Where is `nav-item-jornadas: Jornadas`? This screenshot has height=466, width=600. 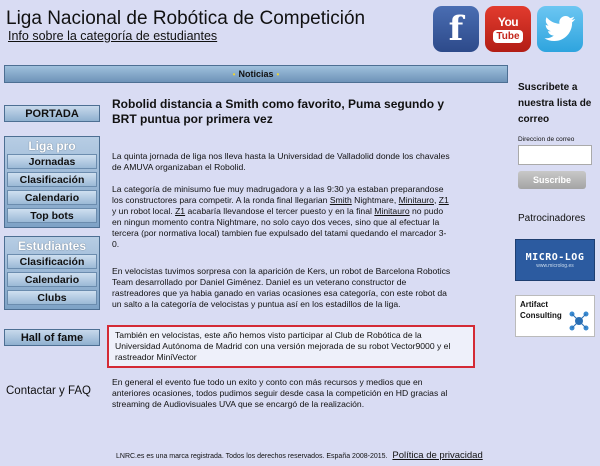
nav-item-jornadas: Jornadas is located at coordinates (52, 161).